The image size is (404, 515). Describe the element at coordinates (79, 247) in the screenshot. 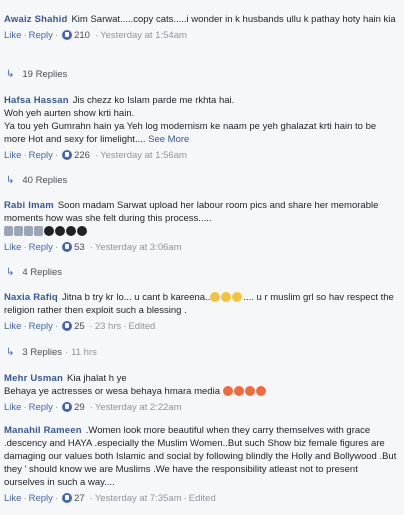

I see `like-count: 53` at that location.